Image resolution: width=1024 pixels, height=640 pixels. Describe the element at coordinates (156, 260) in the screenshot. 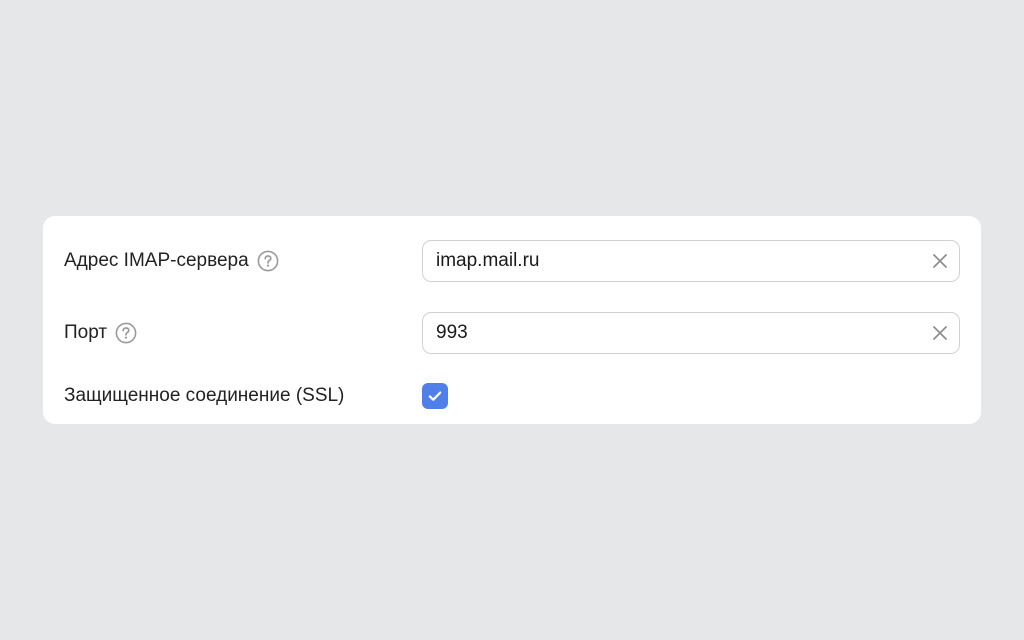

I see `imap-server-label: Адрес IMAP-сервера` at that location.